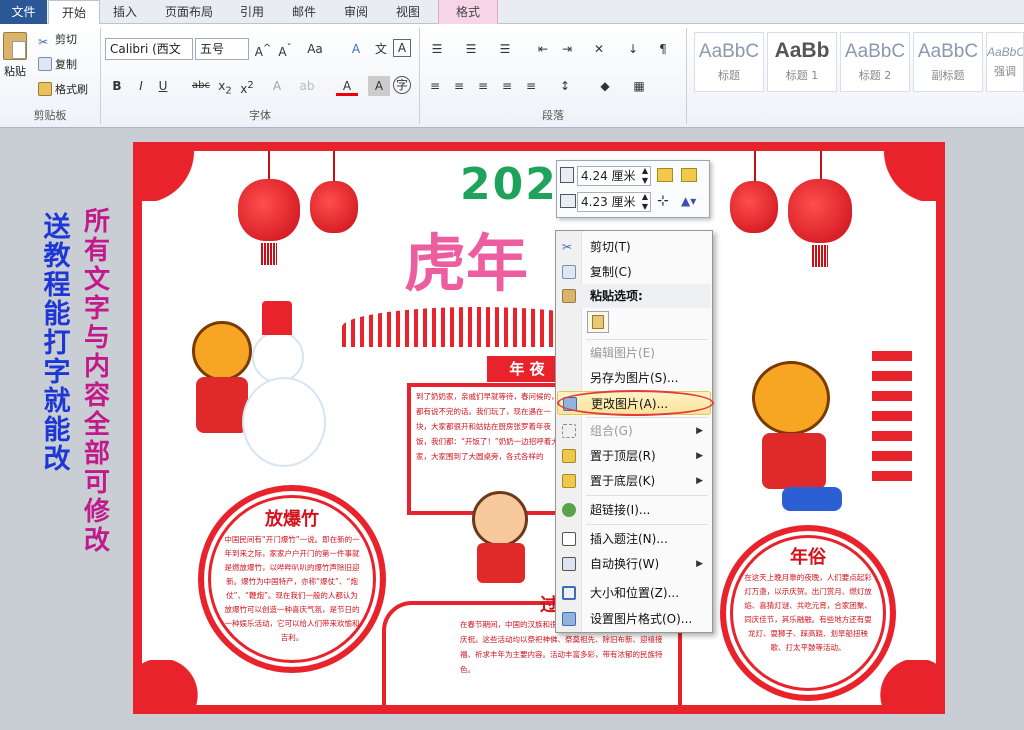 This screenshot has height=730, width=1024. I want to click on paste-label: 粘贴, so click(15, 71).